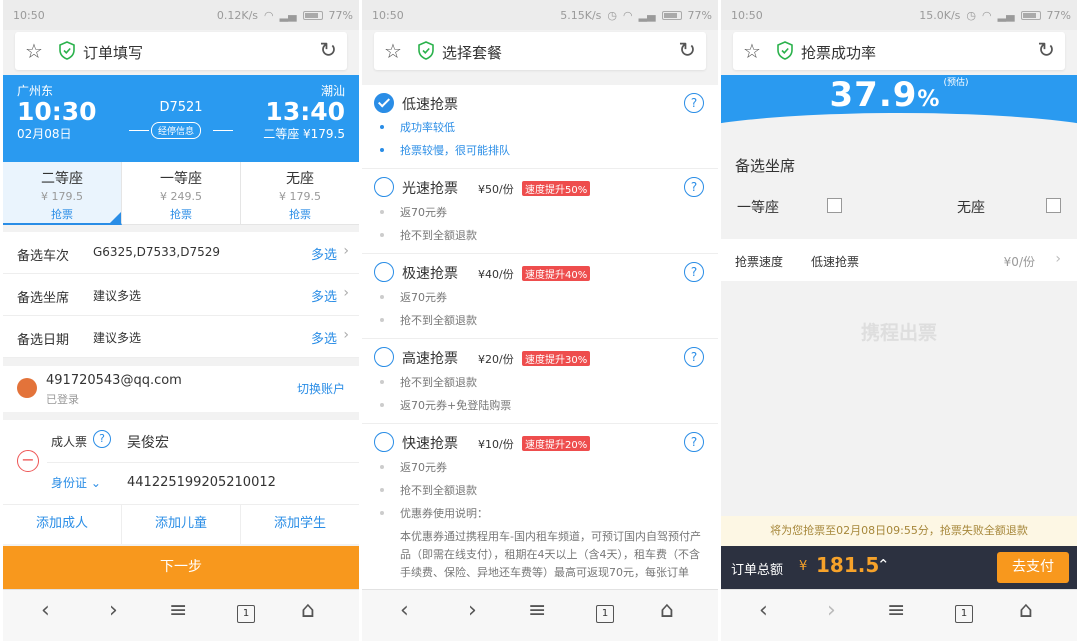 This screenshot has width=1080, height=641. I want to click on add-adult-button: 添加成人, so click(62, 524).